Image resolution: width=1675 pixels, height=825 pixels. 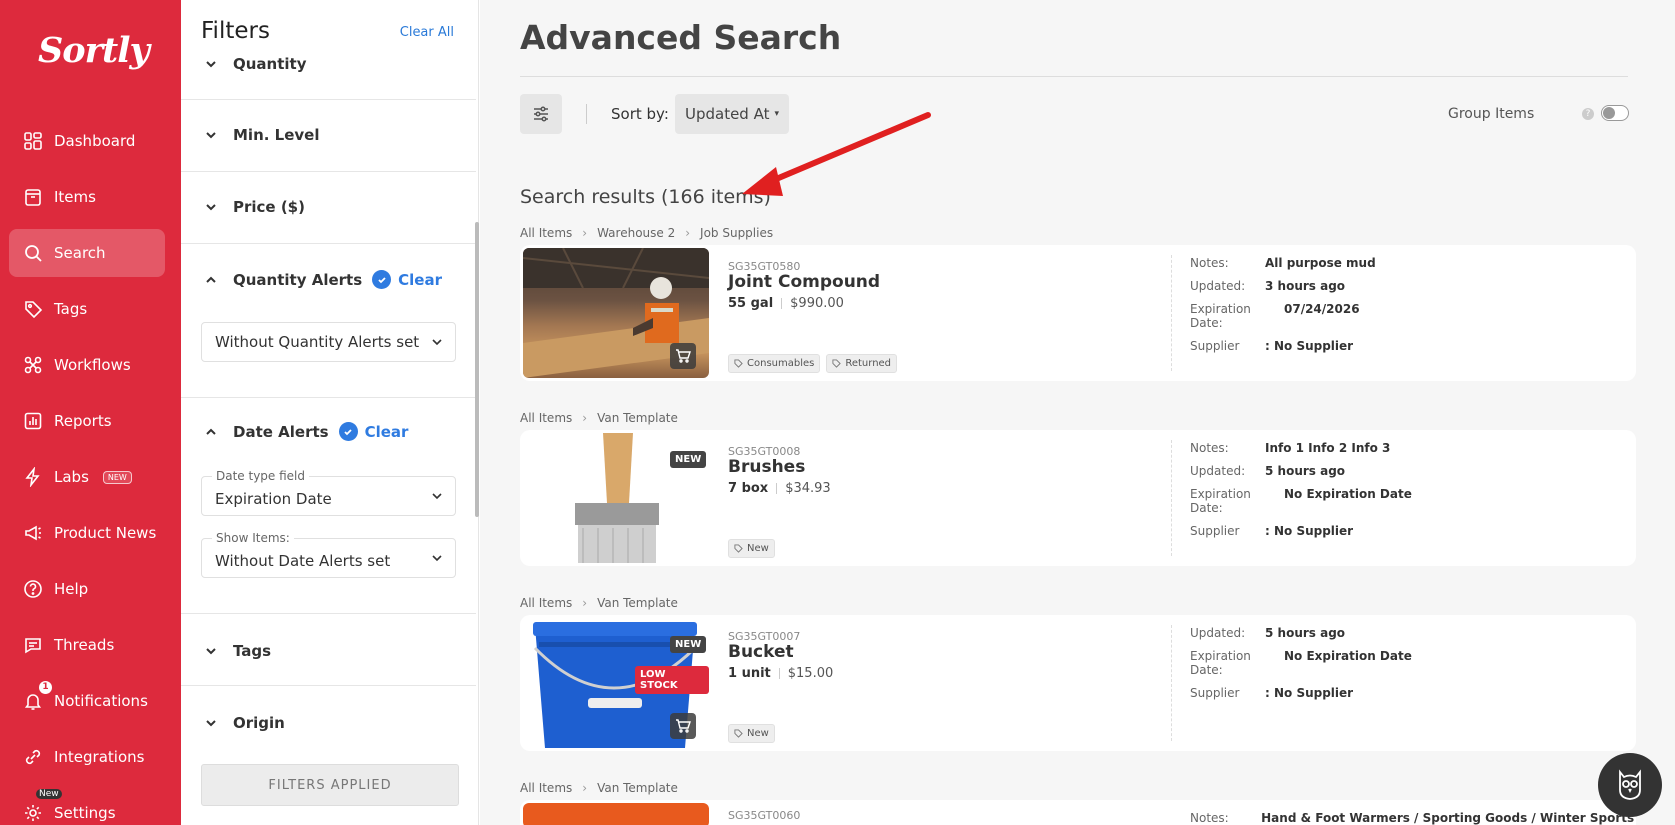 What do you see at coordinates (87, 645) in the screenshot?
I see `sidebar-item-threads: Threads` at bounding box center [87, 645].